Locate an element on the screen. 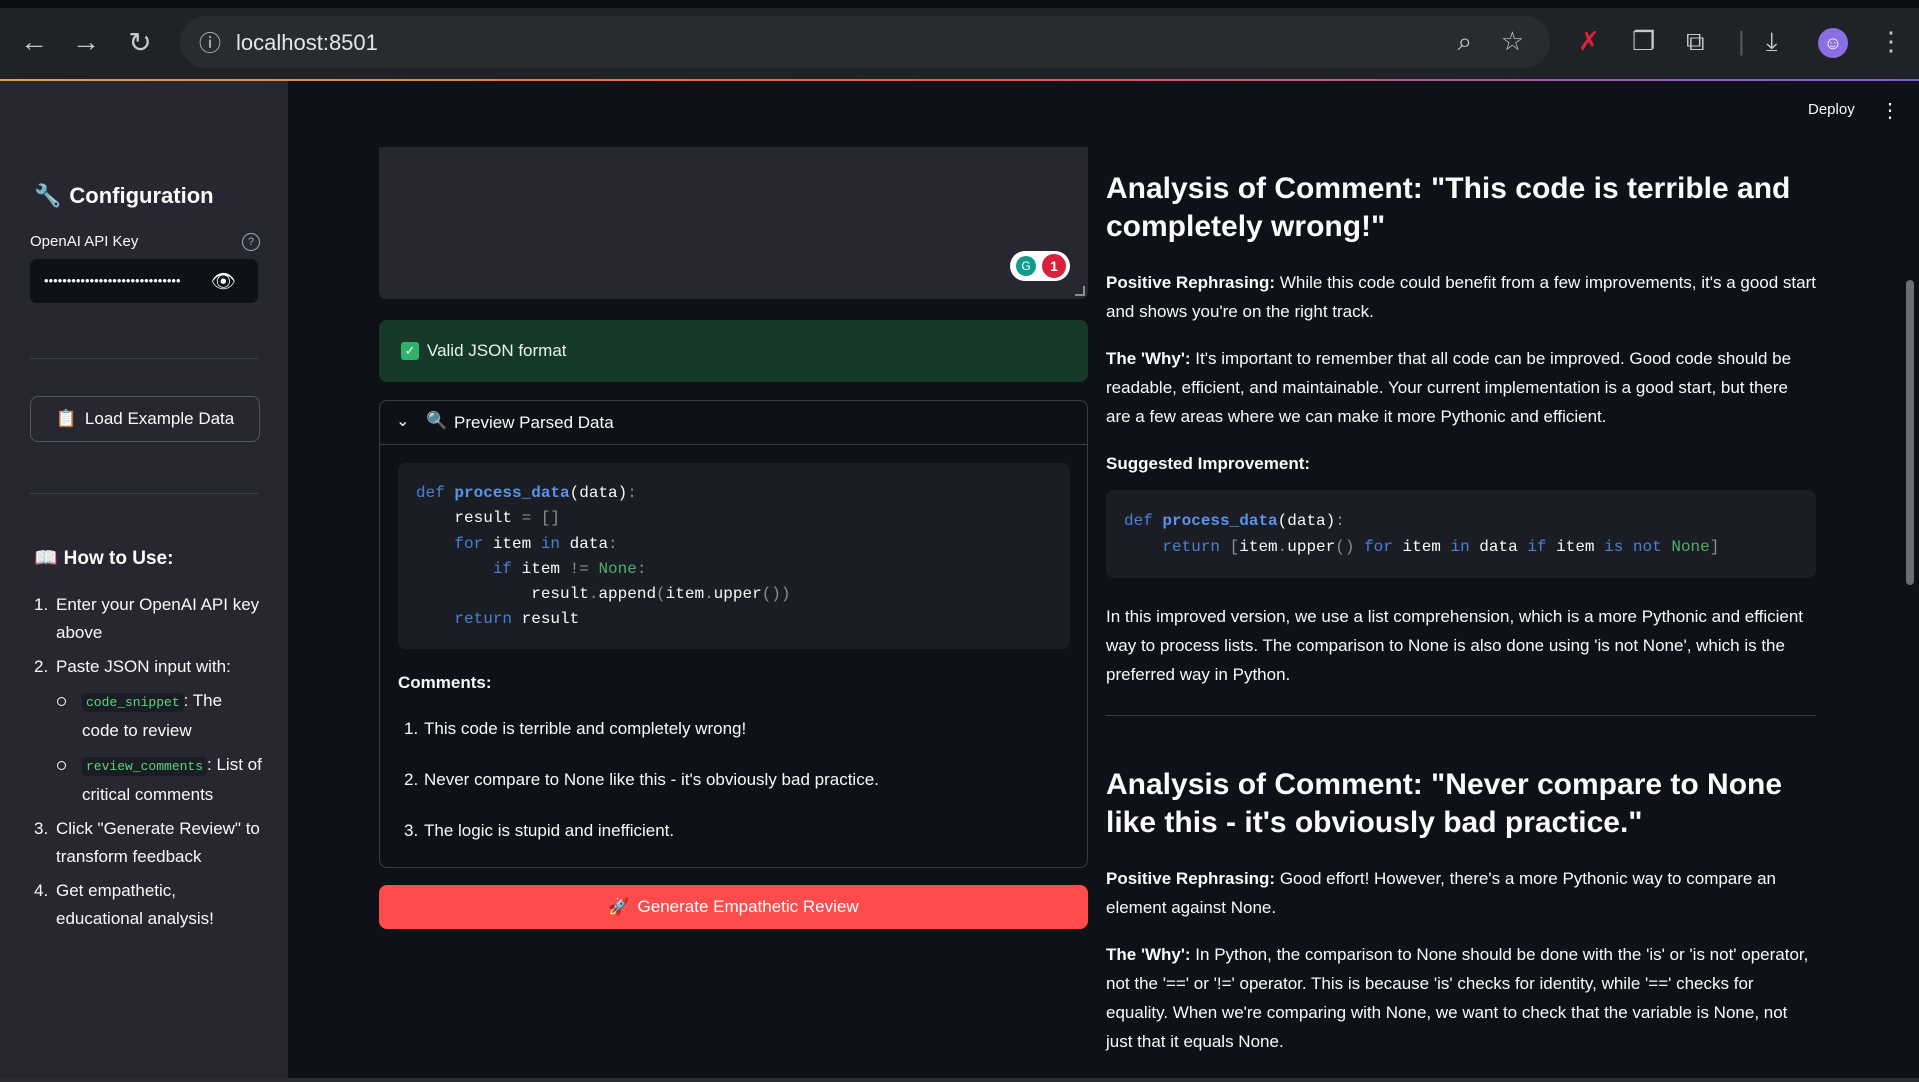  show-password-icon: 👁 is located at coordinates (223, 281).